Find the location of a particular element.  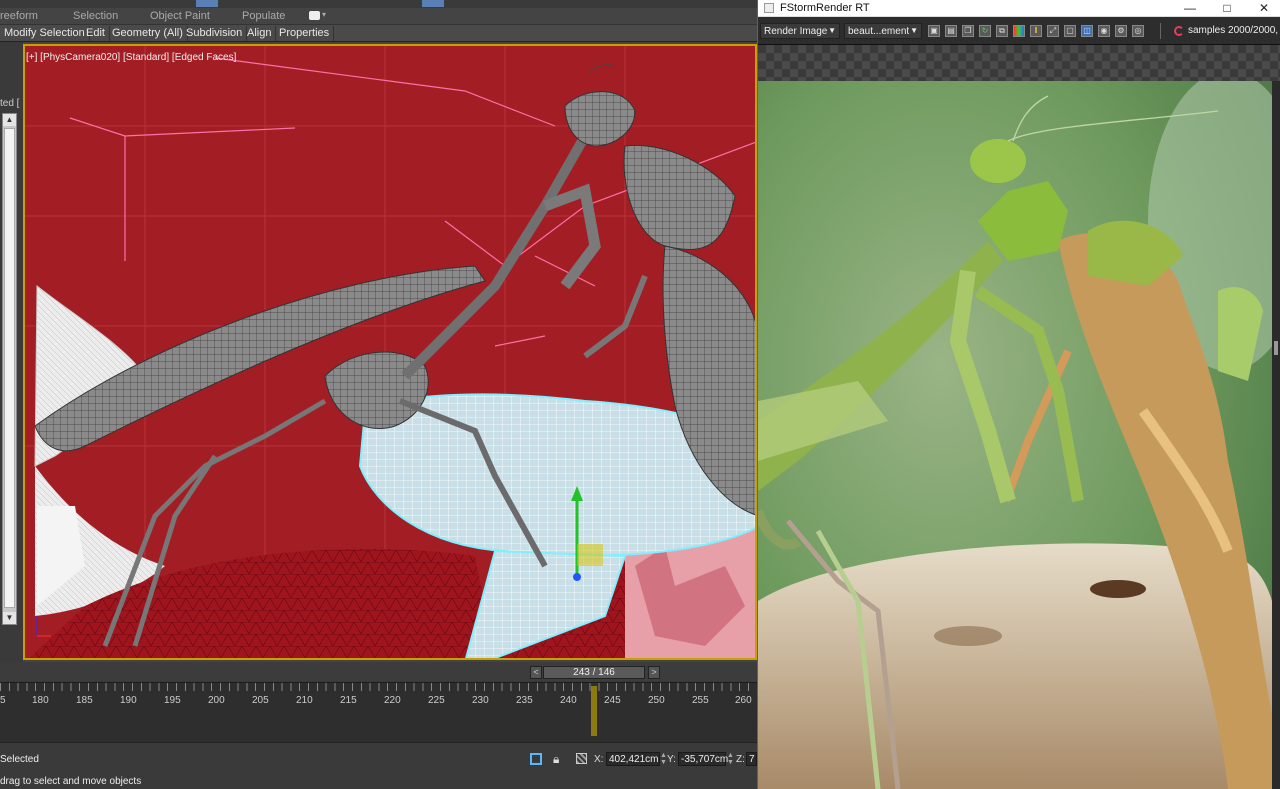

tick-label: 185 is located at coordinates (84, 700).